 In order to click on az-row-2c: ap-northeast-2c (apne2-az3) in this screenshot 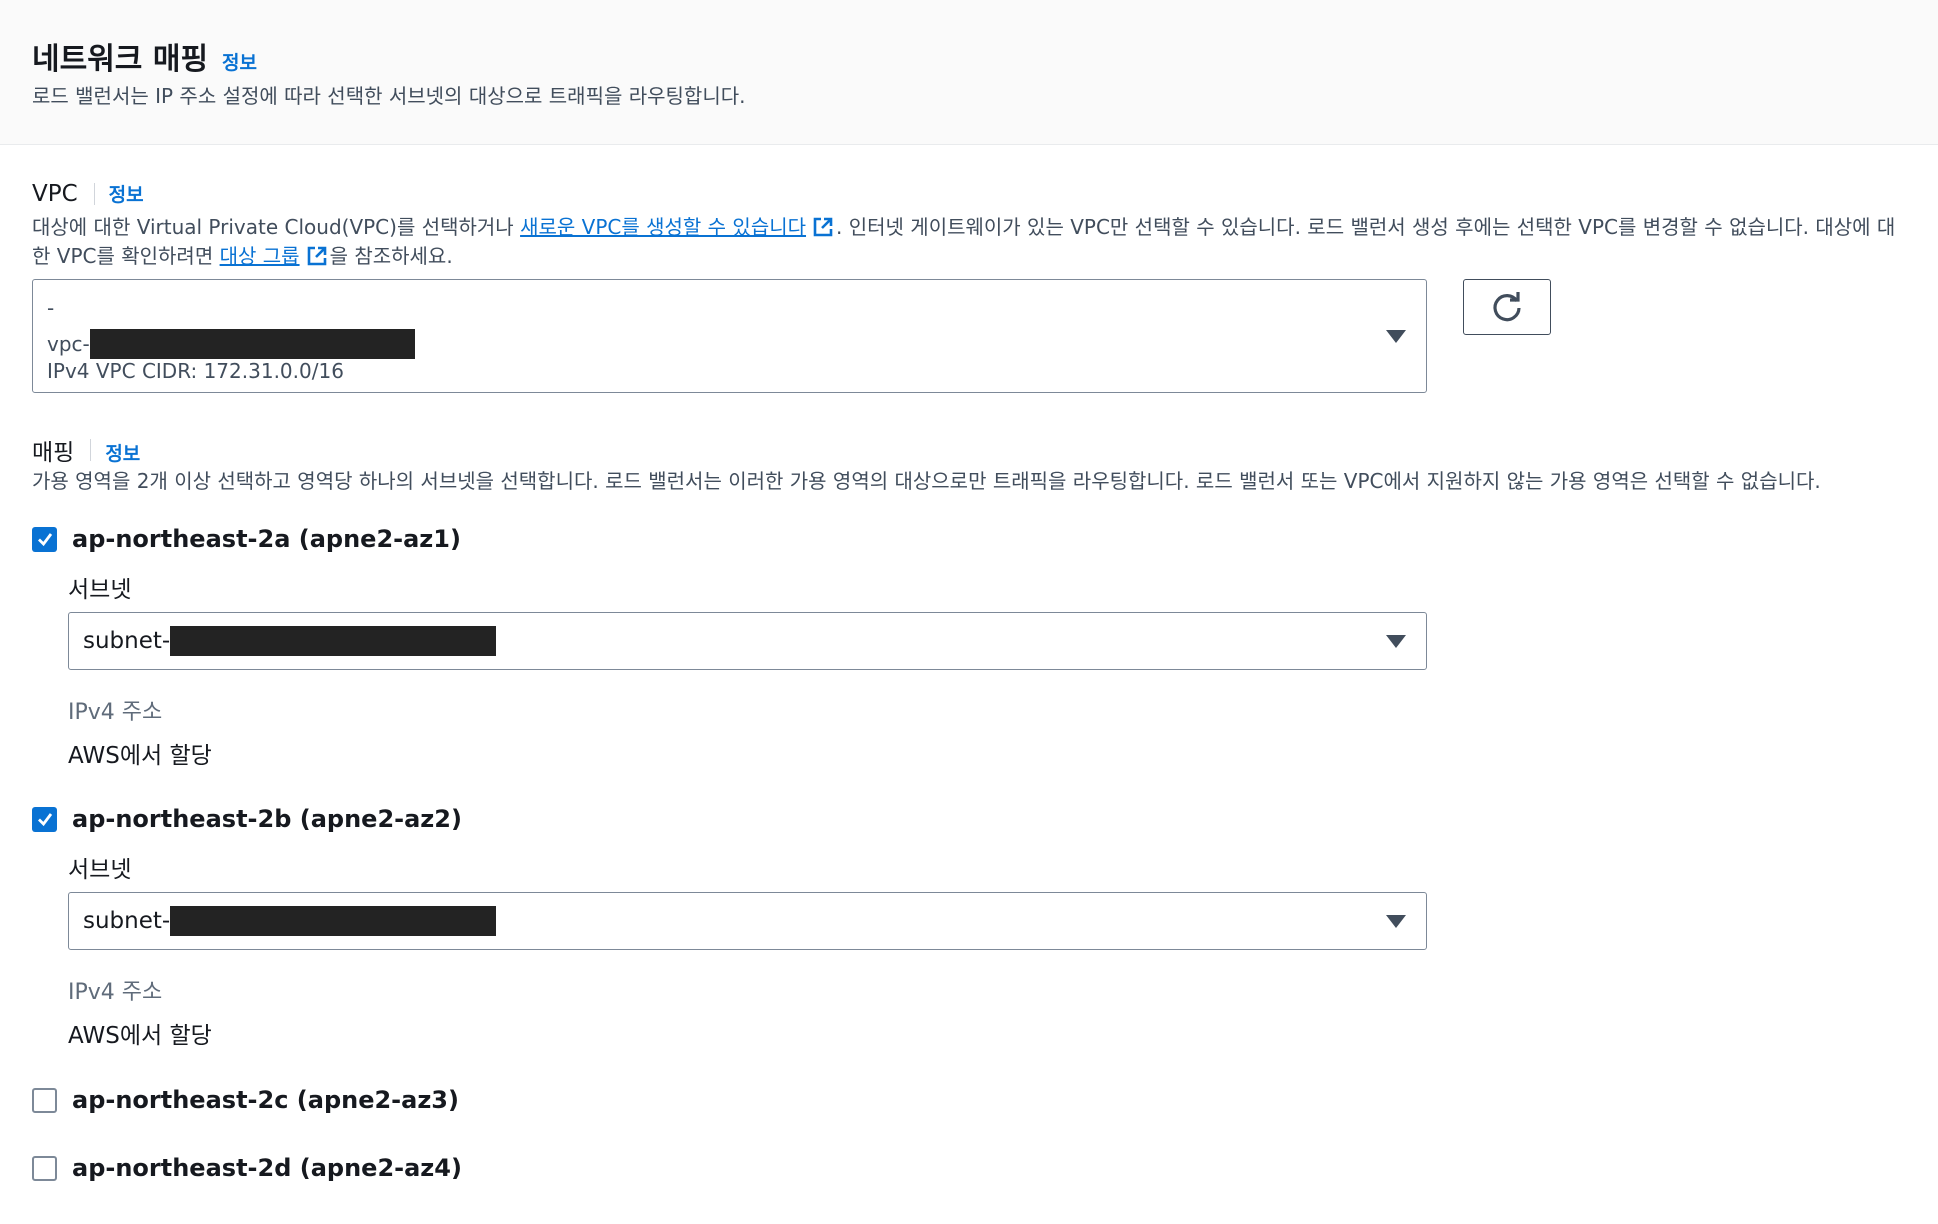, I will do `click(245, 1100)`.